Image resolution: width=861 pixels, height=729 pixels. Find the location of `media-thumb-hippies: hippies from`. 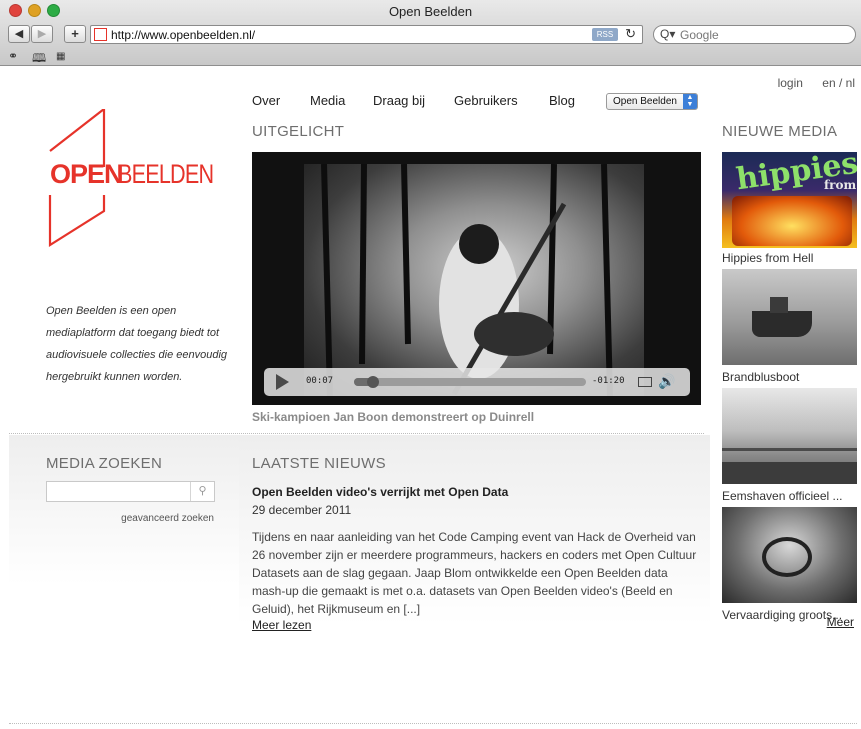

media-thumb-hippies: hippies from is located at coordinates (789, 200).